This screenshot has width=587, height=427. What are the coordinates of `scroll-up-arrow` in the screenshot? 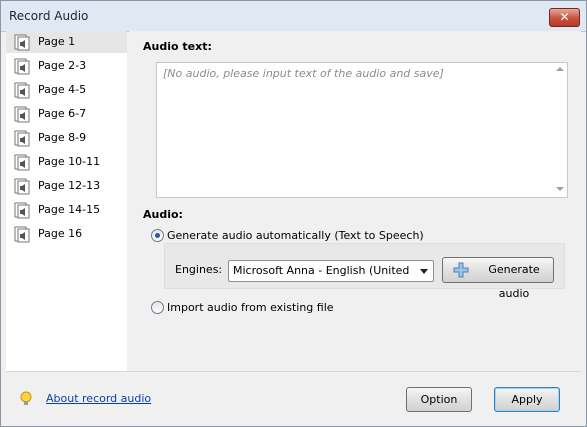 It's located at (560, 69).